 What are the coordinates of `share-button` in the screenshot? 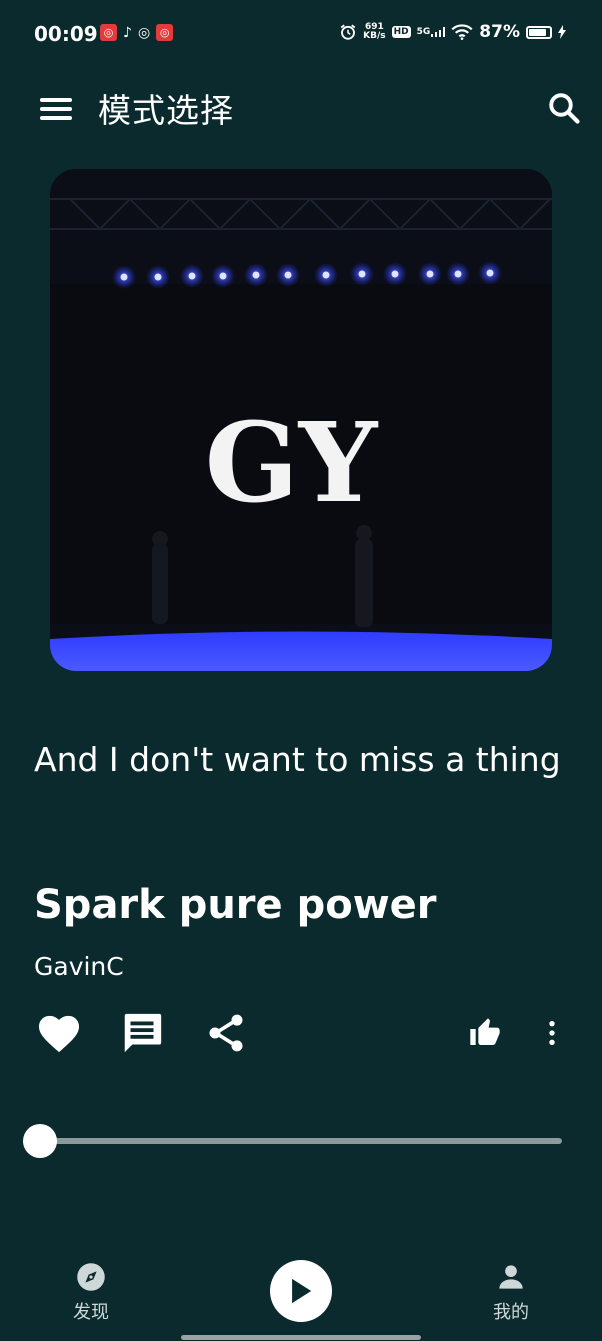 It's located at (226, 1033).